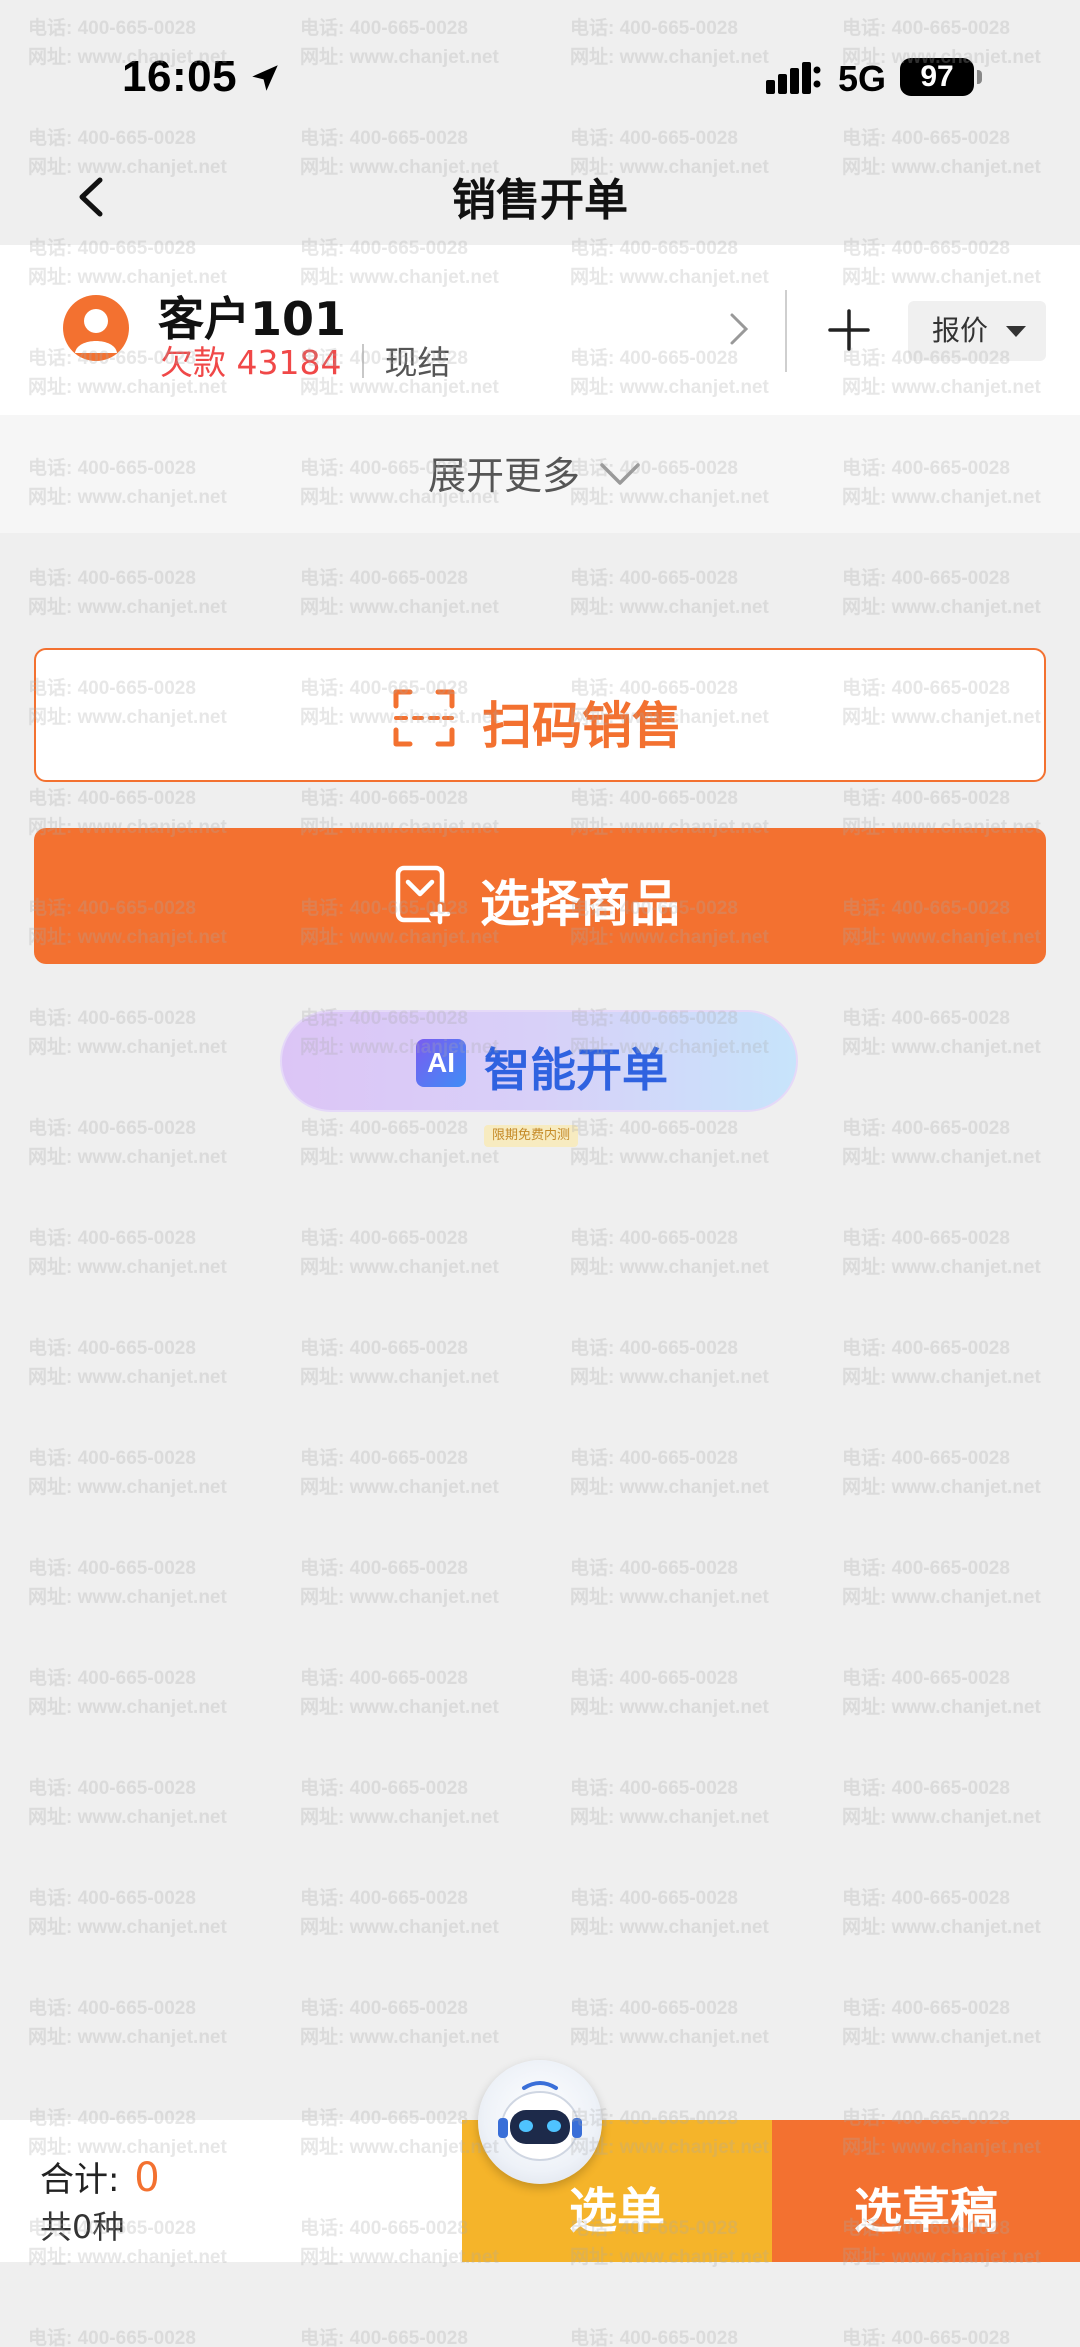 The width and height of the screenshot is (1080, 2347). I want to click on plus-icon, so click(849, 330).